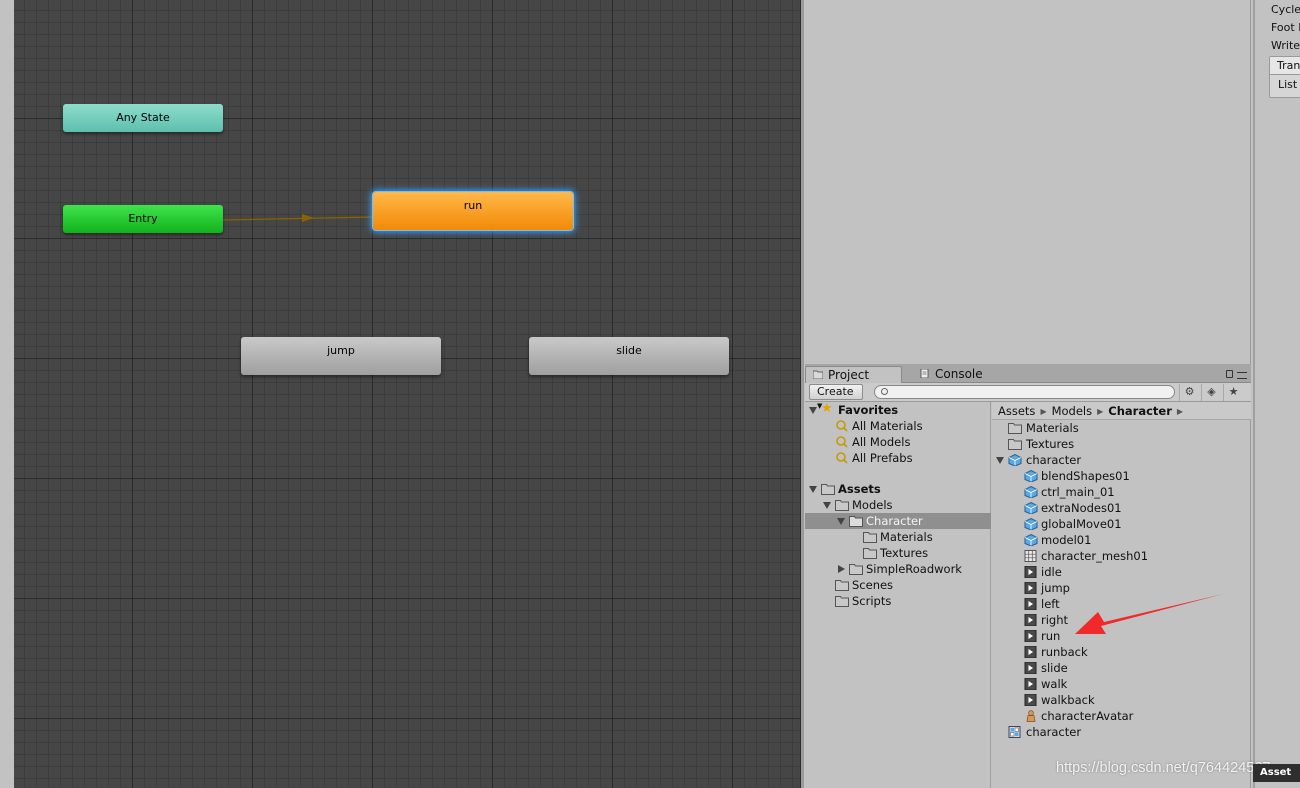  What do you see at coordinates (1121, 476) in the screenshot?
I see `list-item: blendShapes01` at bounding box center [1121, 476].